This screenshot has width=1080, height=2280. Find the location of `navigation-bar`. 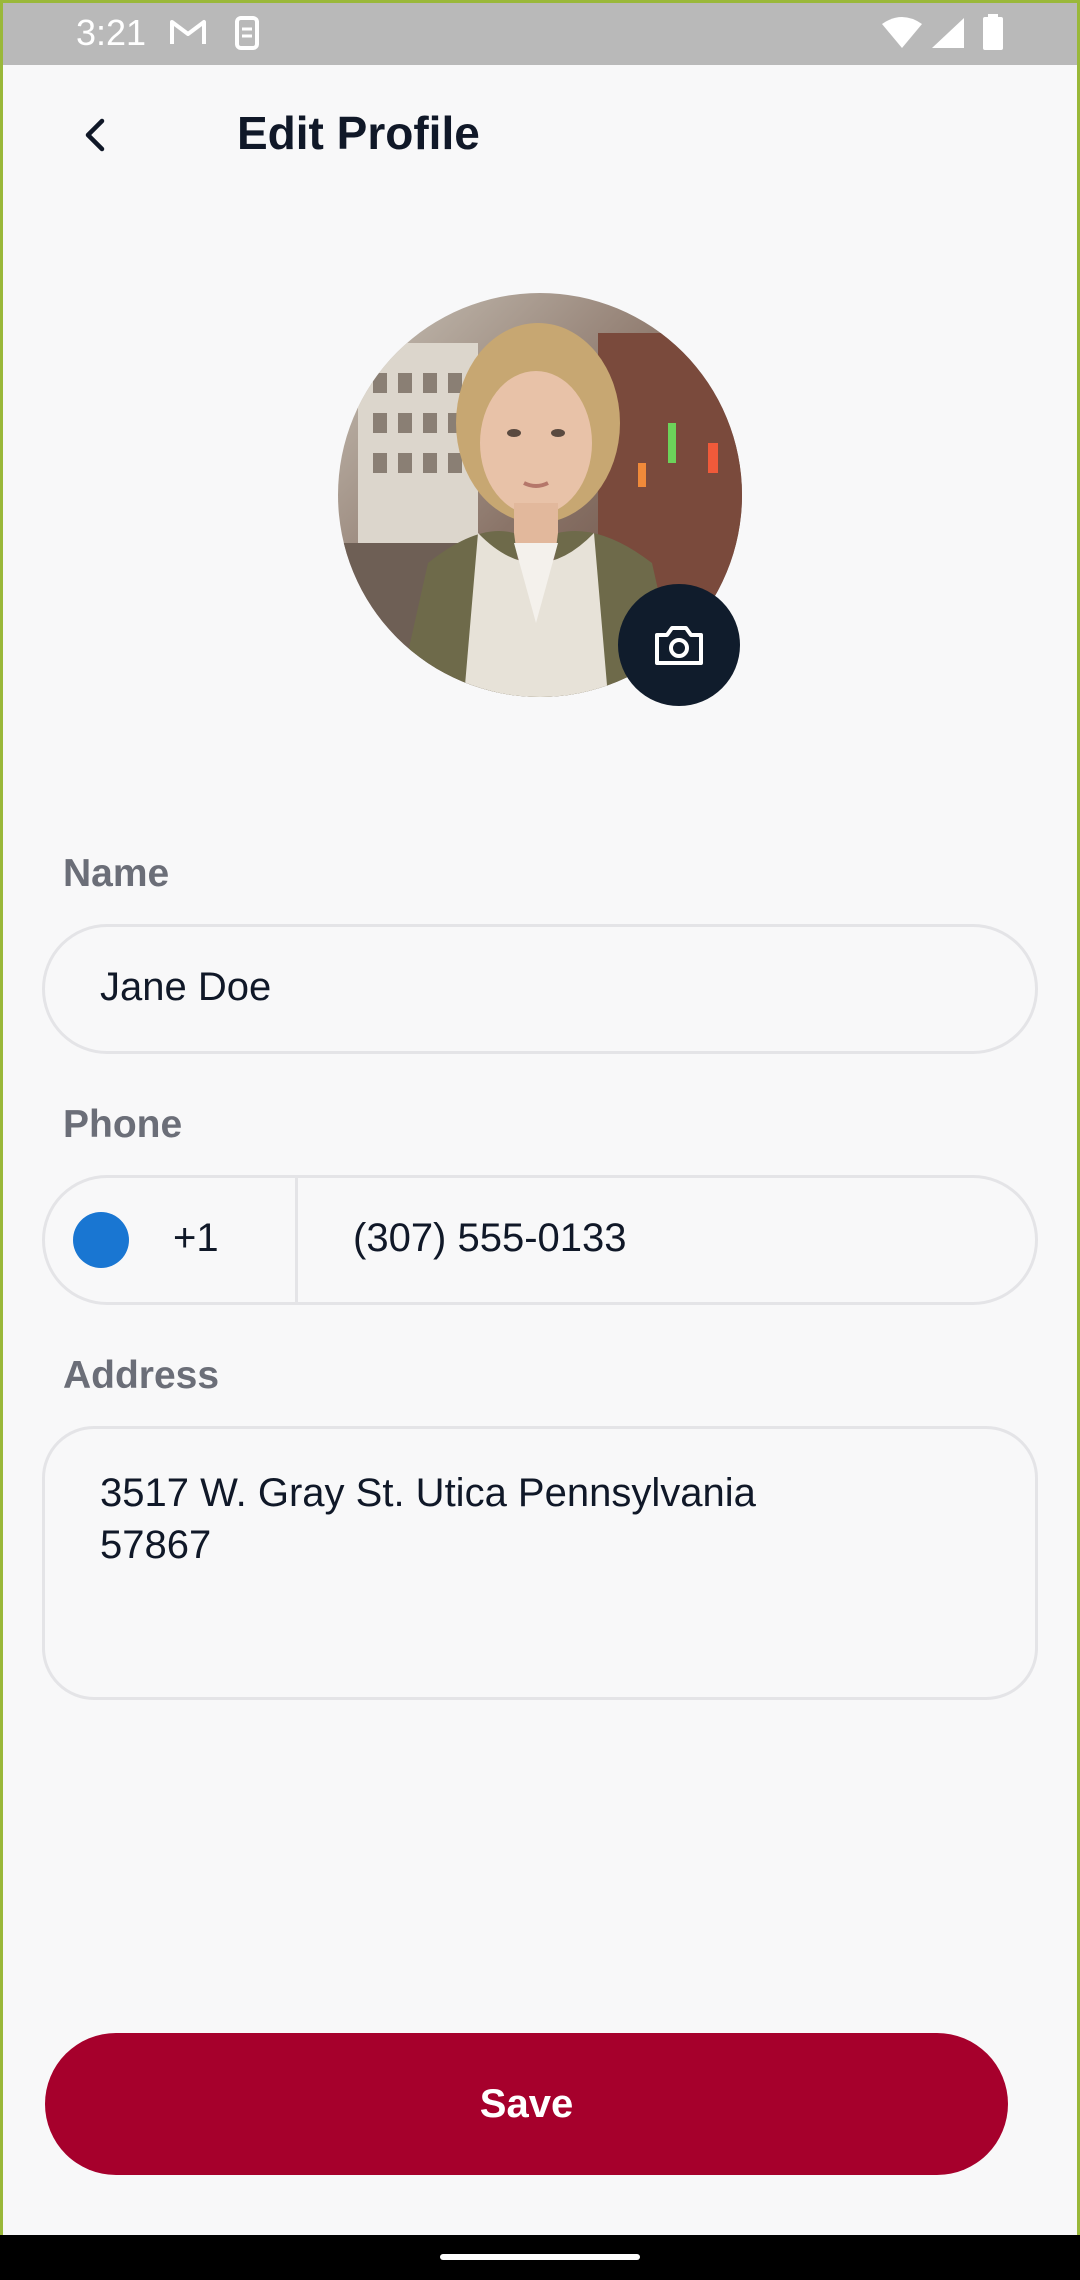

navigation-bar is located at coordinates (540, 2257).